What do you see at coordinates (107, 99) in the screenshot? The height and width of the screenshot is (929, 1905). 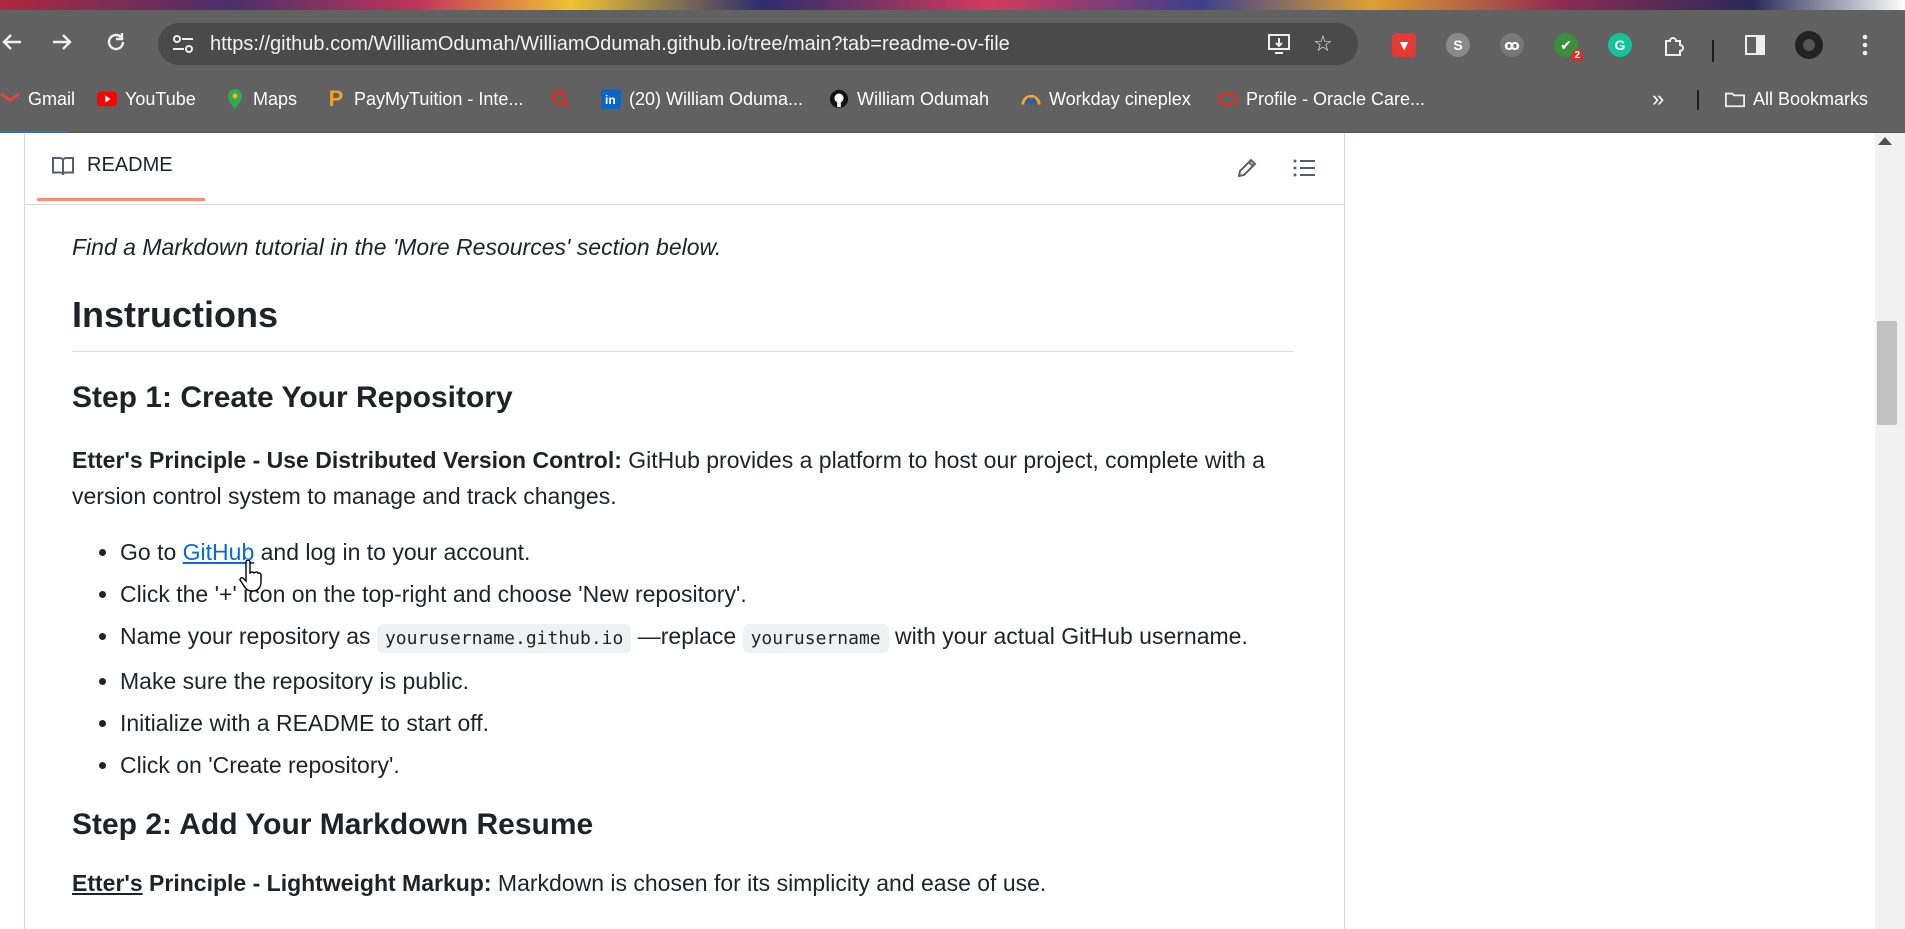 I see `youtube-icon` at bounding box center [107, 99].